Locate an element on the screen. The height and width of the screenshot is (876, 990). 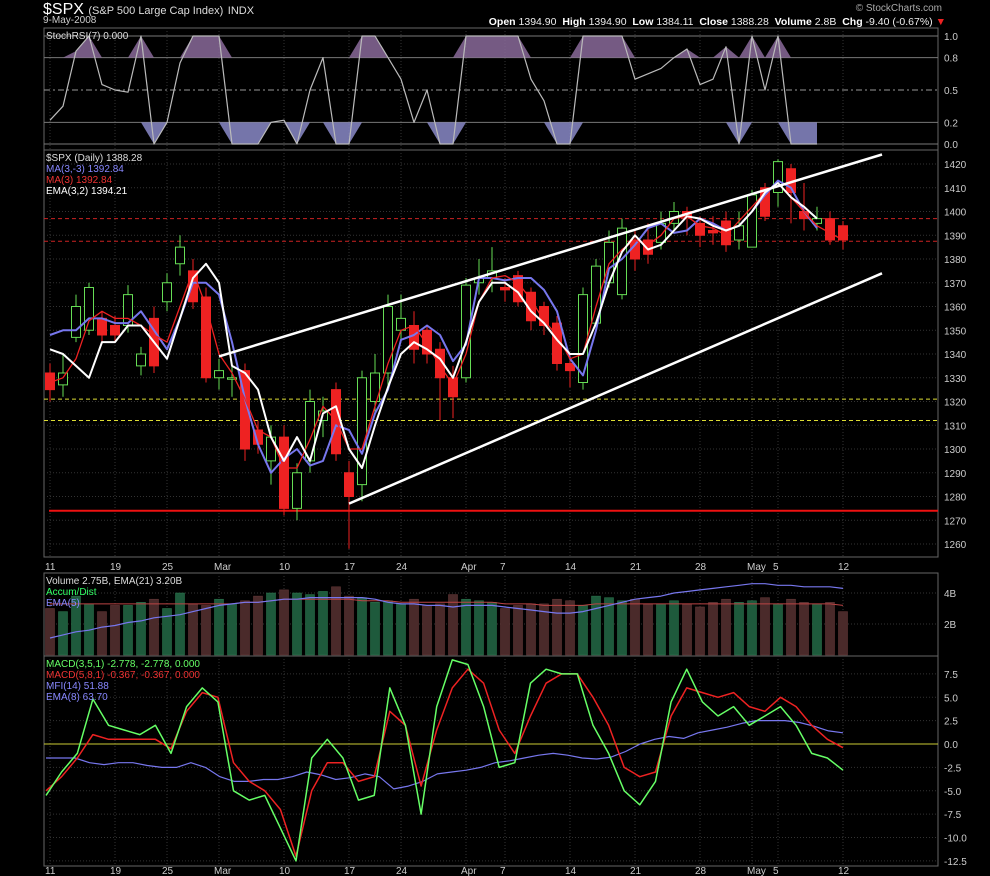
price-y-tick: 1380 is located at coordinates (955, 260).